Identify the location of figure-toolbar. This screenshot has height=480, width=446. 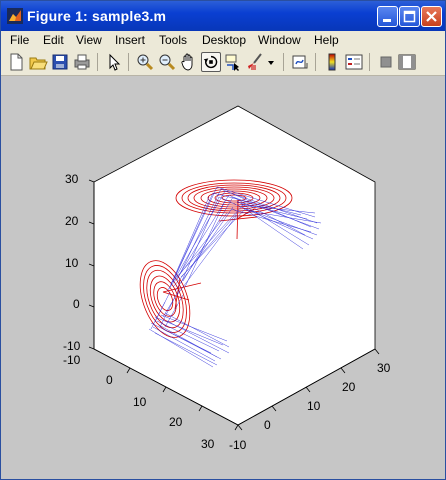
(223, 62).